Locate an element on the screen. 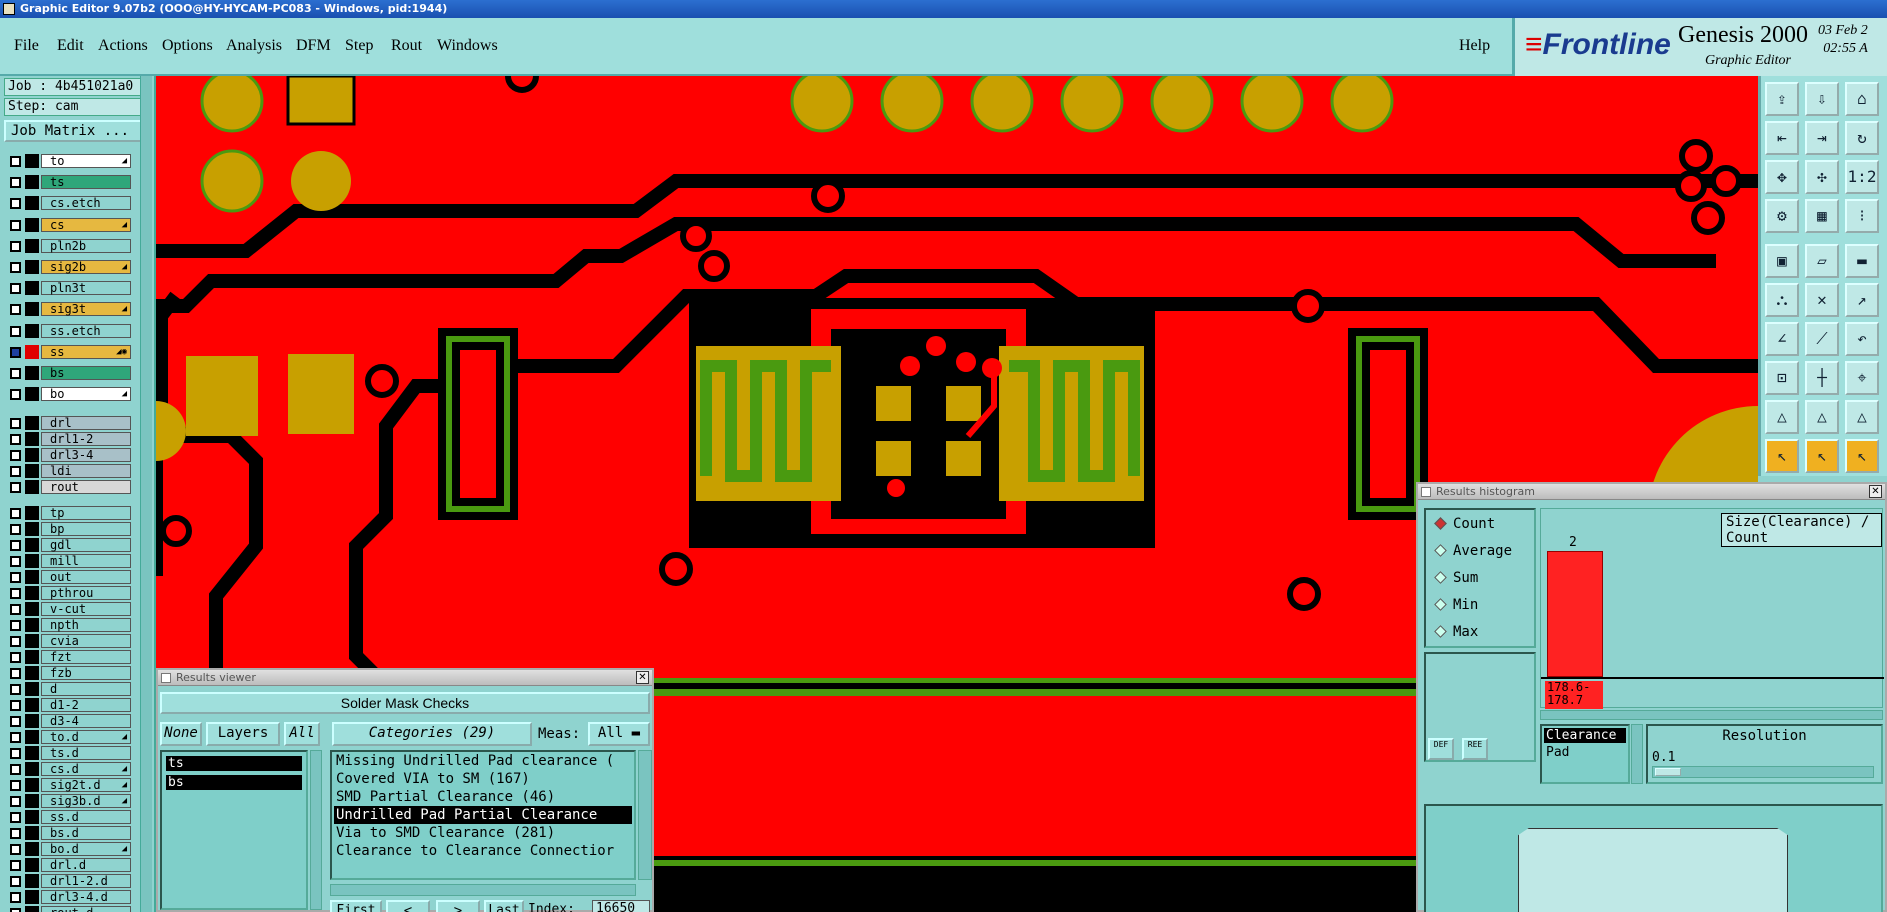 The width and height of the screenshot is (1887, 912). category-item: Undrilled Pad Partial Clearance is located at coordinates (483, 815).